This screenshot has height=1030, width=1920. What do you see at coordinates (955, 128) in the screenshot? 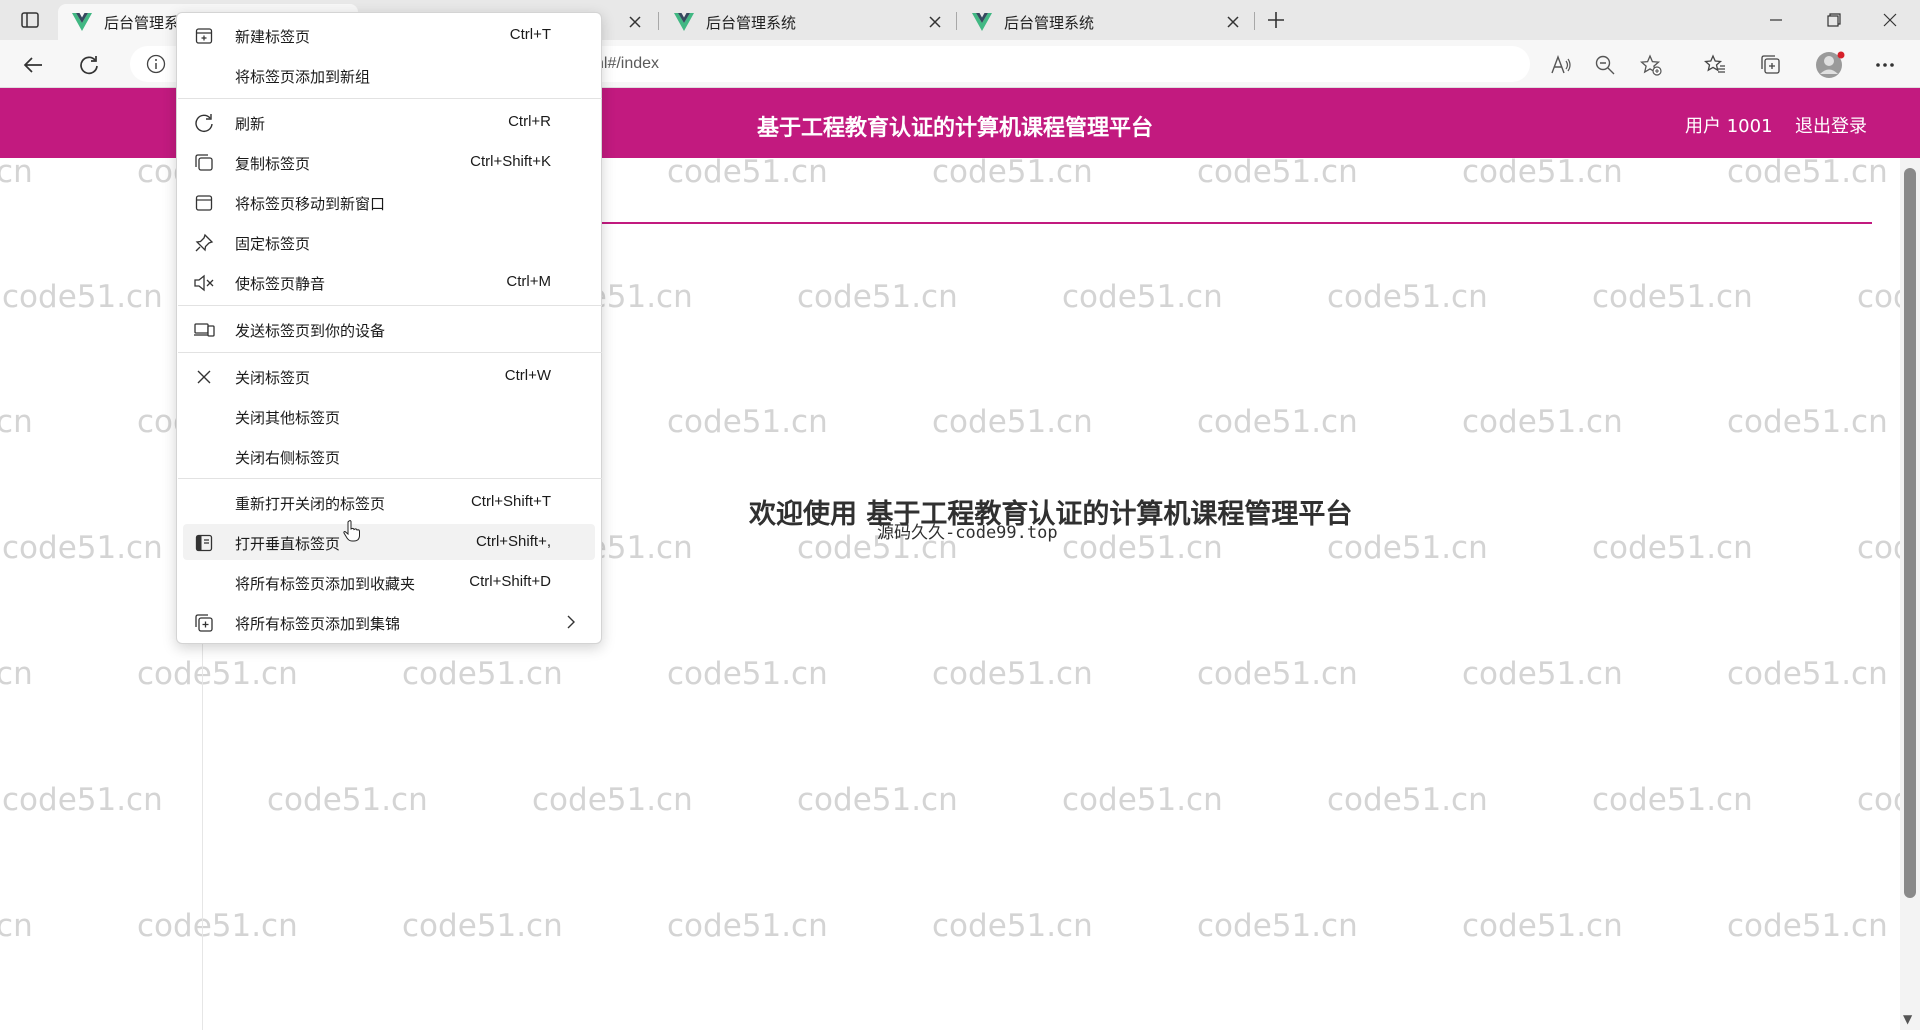
I see `page-title: 基于工程教育认证的计算机课程管理平台` at bounding box center [955, 128].